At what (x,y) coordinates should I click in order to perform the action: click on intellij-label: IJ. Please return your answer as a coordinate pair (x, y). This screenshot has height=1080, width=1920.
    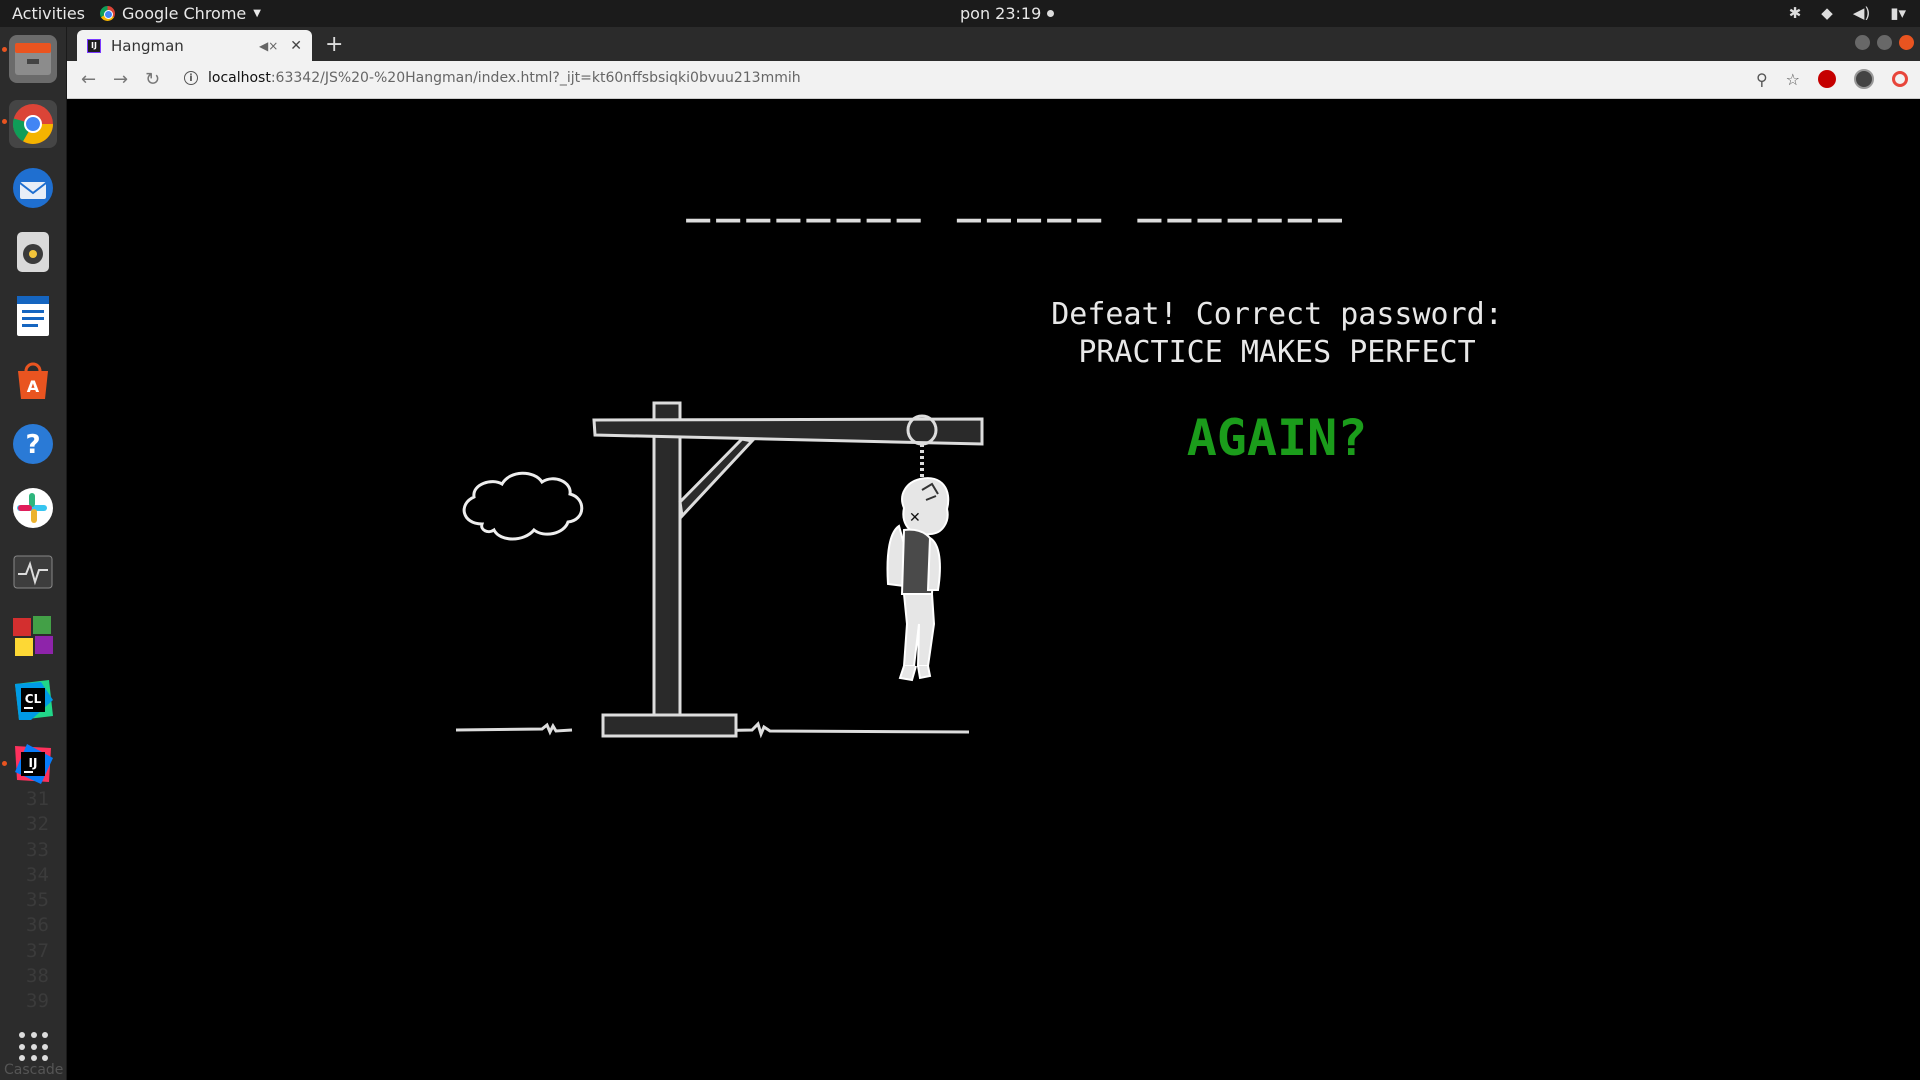
    Looking at the image, I should click on (33, 763).